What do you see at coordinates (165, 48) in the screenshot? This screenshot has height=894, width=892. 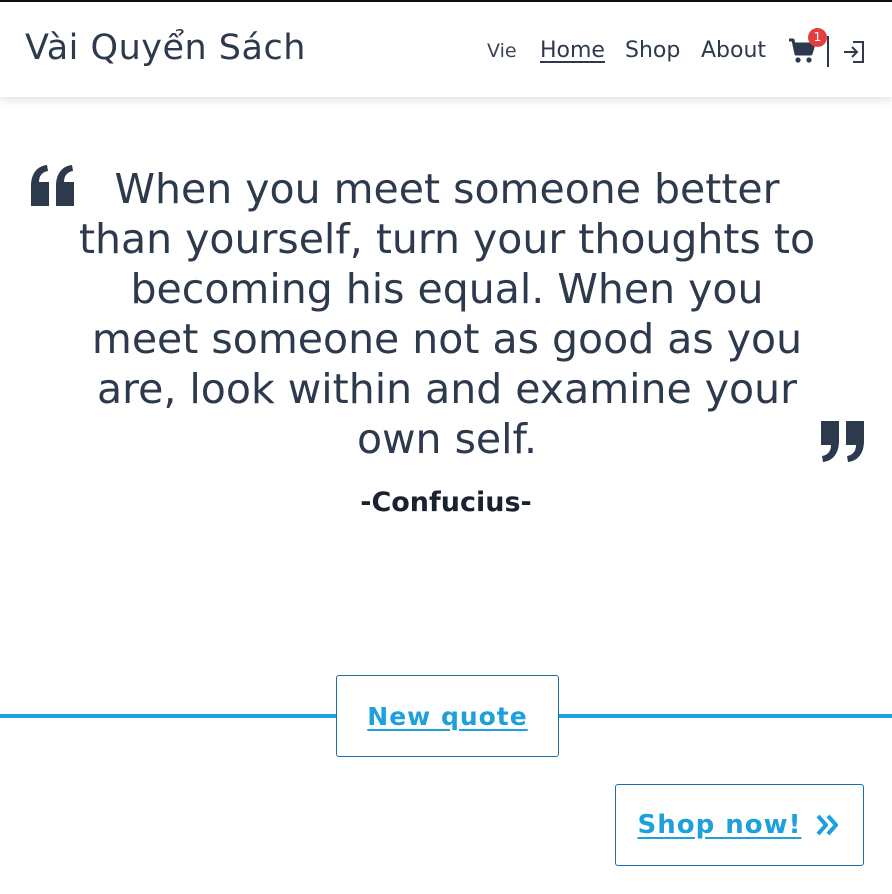 I see `brand-logo: Vài Quyển Sách` at bounding box center [165, 48].